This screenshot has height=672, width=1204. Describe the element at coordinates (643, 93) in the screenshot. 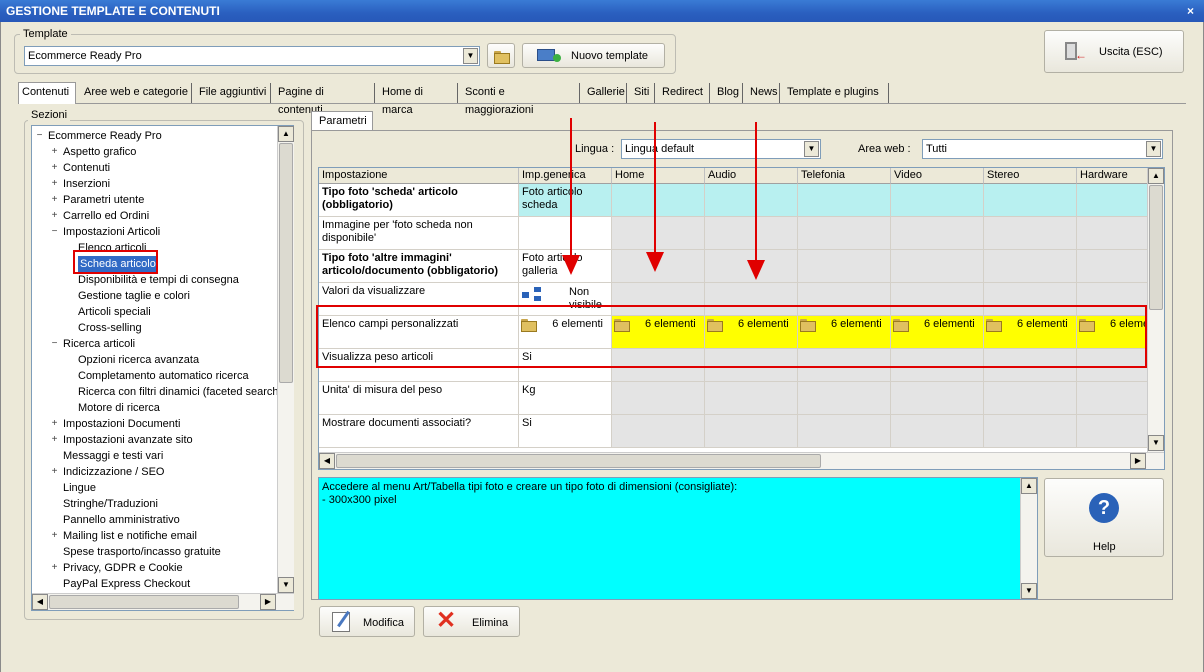

I see `tab-siti: Siti` at that location.